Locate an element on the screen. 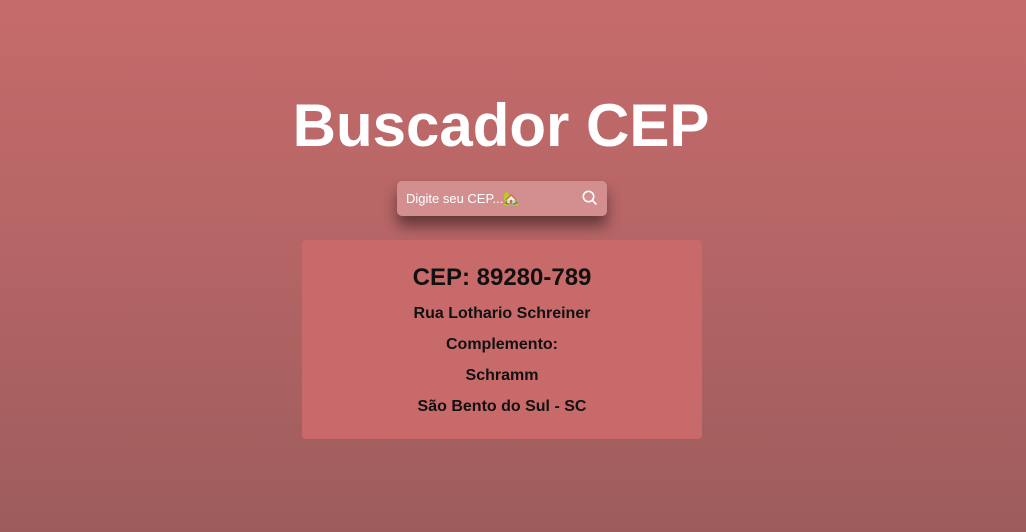 Image resolution: width=1026 pixels, height=532 pixels. cep-heading: CEP: 89280-789 is located at coordinates (502, 277).